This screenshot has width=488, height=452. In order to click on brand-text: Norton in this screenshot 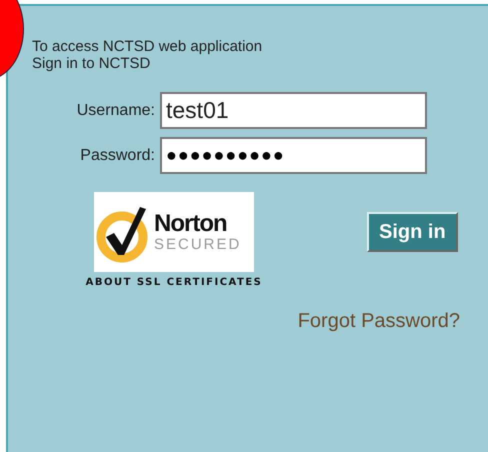, I will do `click(190, 224)`.